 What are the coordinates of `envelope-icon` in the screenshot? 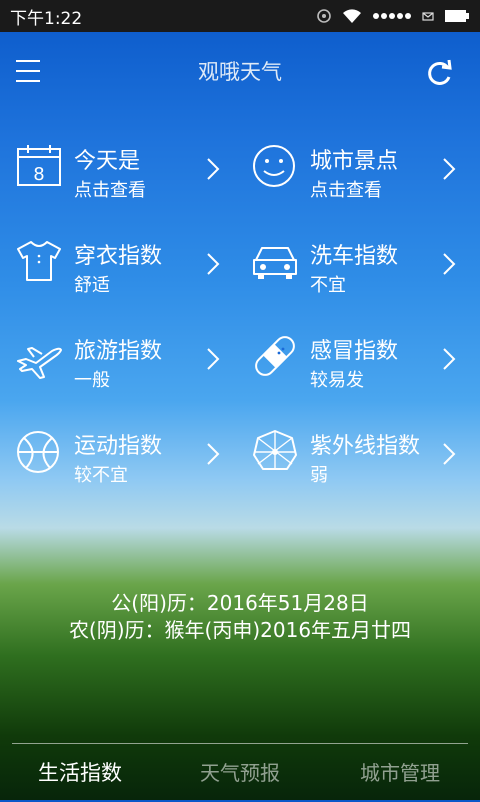 It's located at (428, 16).